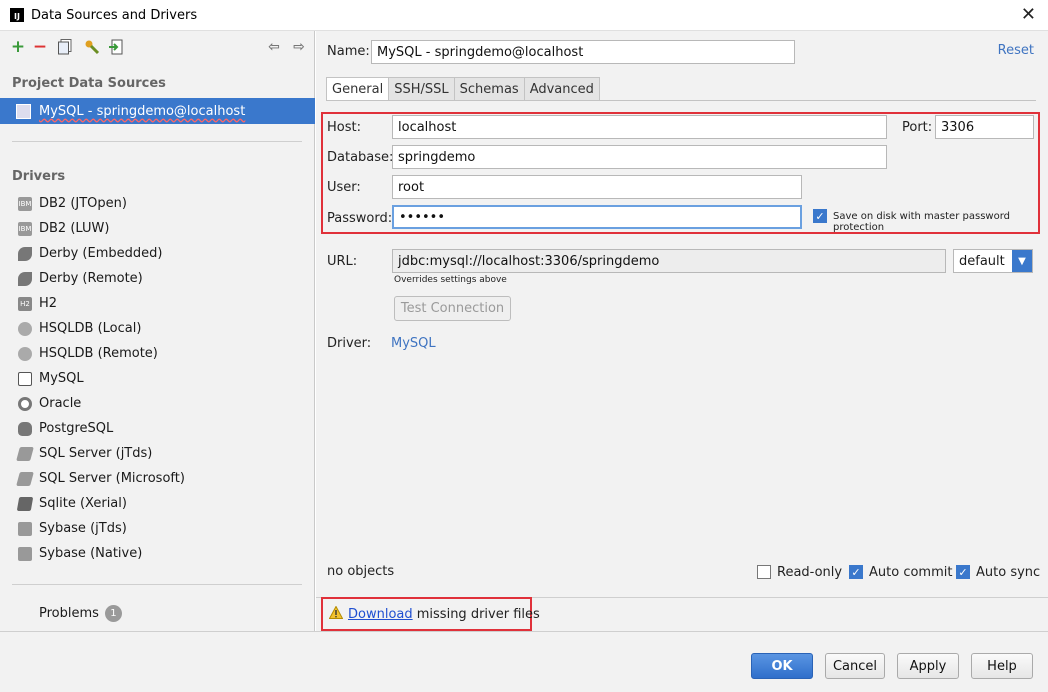  Describe the element at coordinates (982, 261) in the screenshot. I see `url-mode-value: default` at that location.